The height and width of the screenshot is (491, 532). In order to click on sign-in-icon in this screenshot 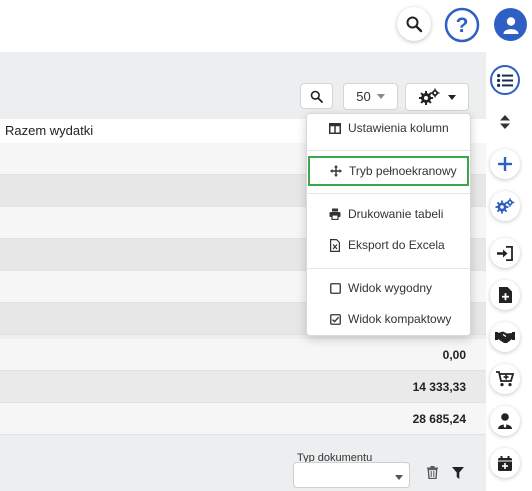, I will do `click(505, 253)`.